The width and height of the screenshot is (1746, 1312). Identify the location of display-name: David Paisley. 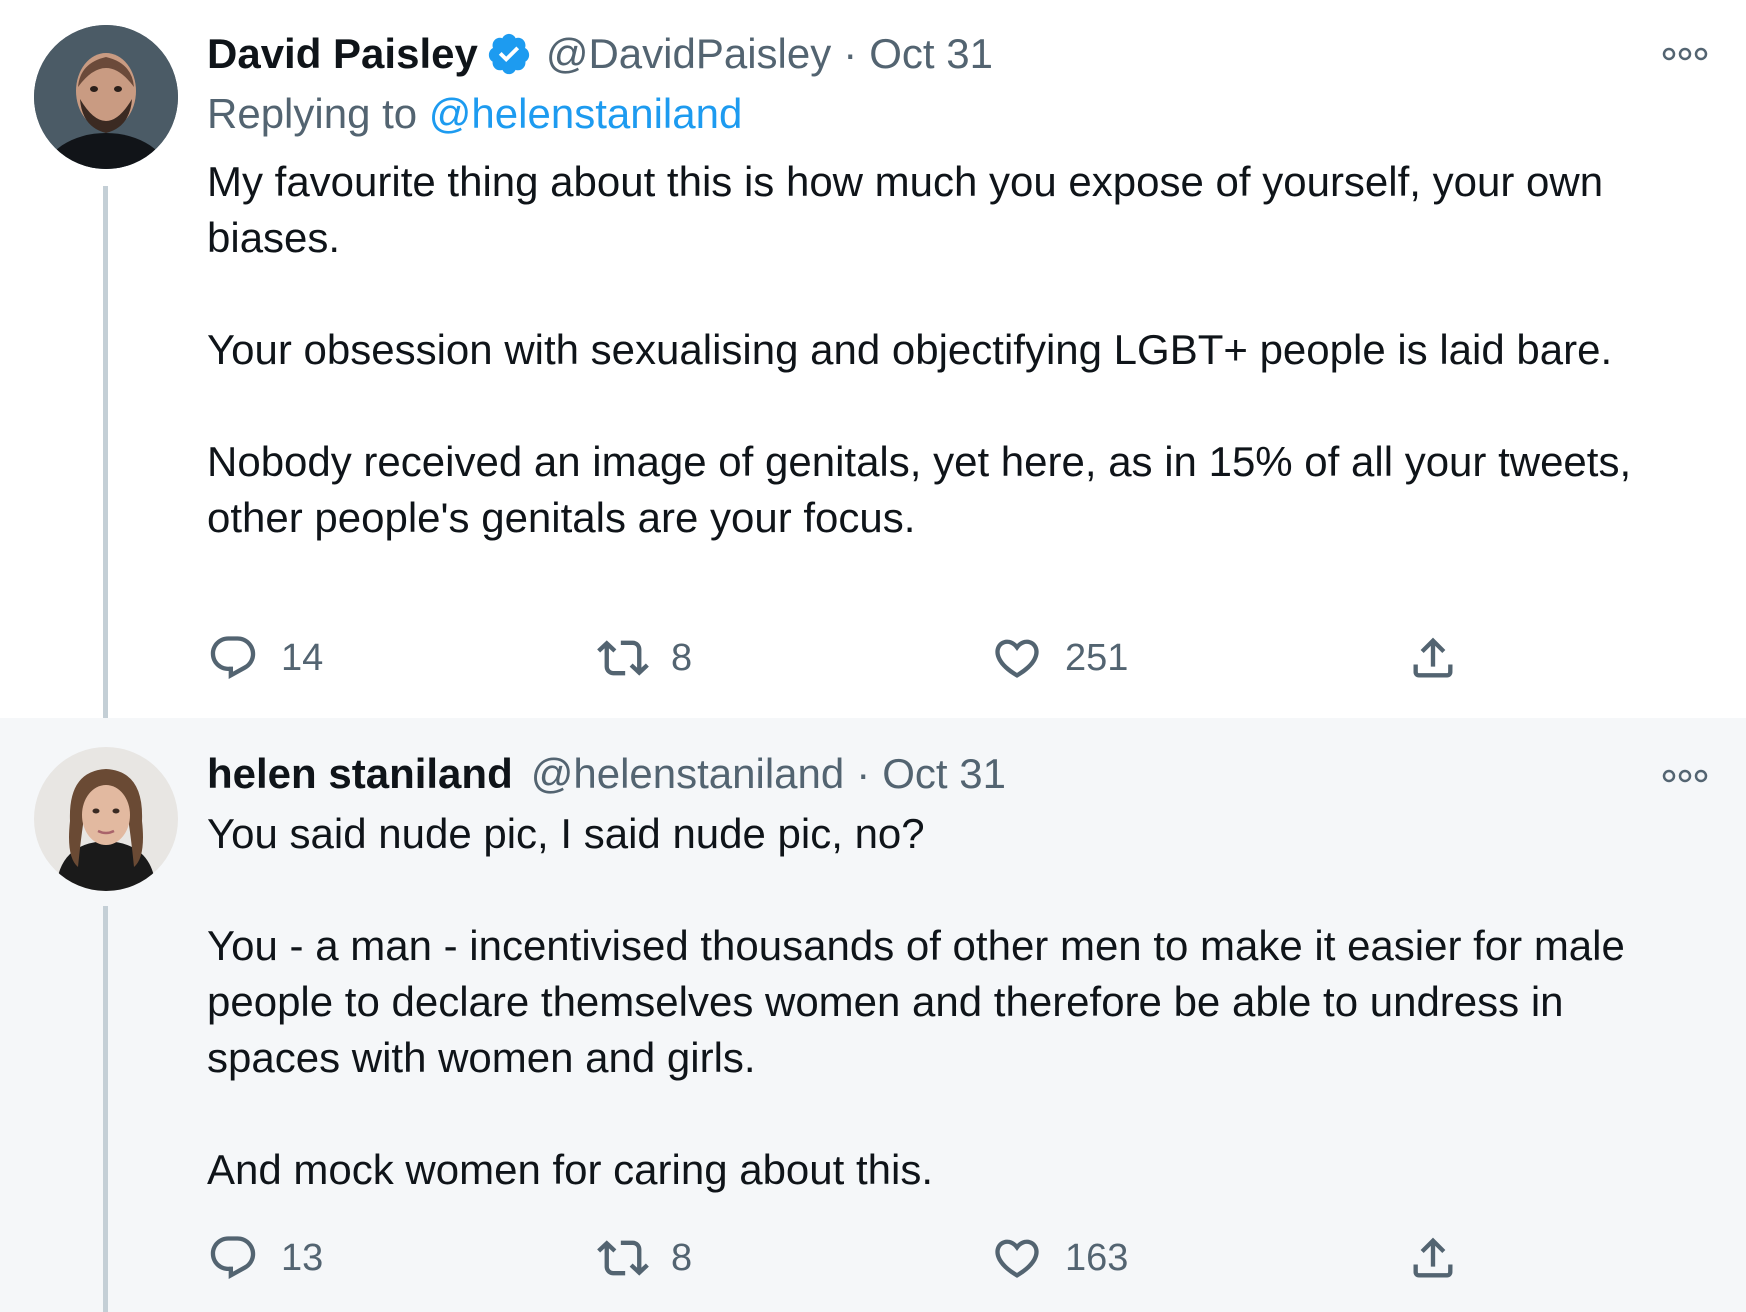
(342, 54).